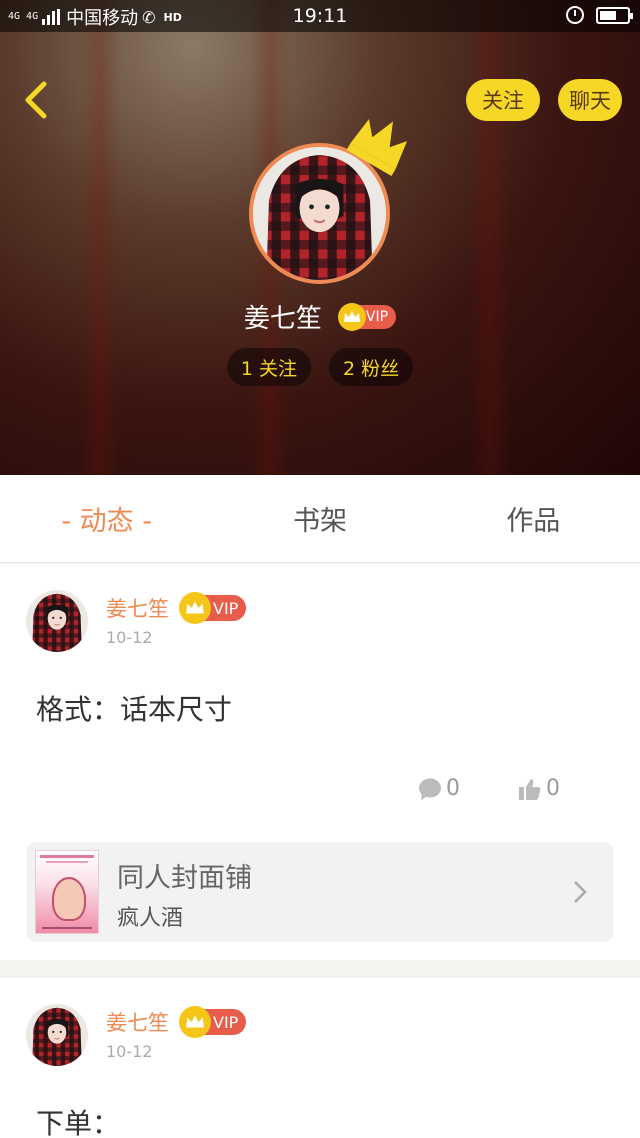 The image size is (640, 1138). I want to click on back-button, so click(38, 100).